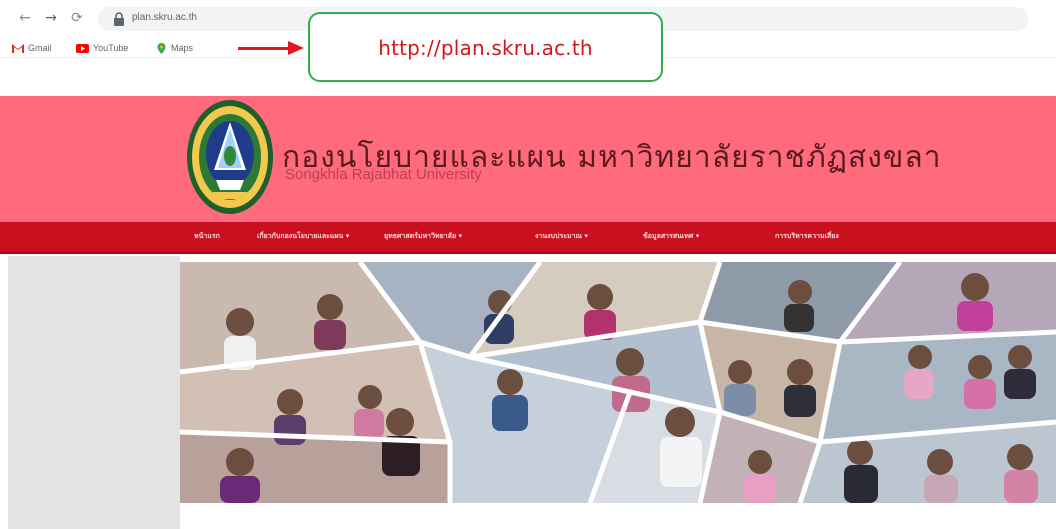 The width and height of the screenshot is (1056, 529). What do you see at coordinates (182, 48) in the screenshot?
I see `bookmark-label: Maps` at bounding box center [182, 48].